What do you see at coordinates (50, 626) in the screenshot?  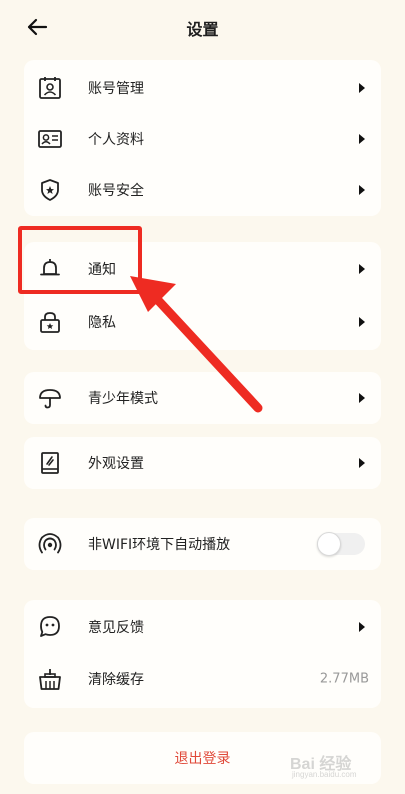 I see `feedback-chat-icon` at bounding box center [50, 626].